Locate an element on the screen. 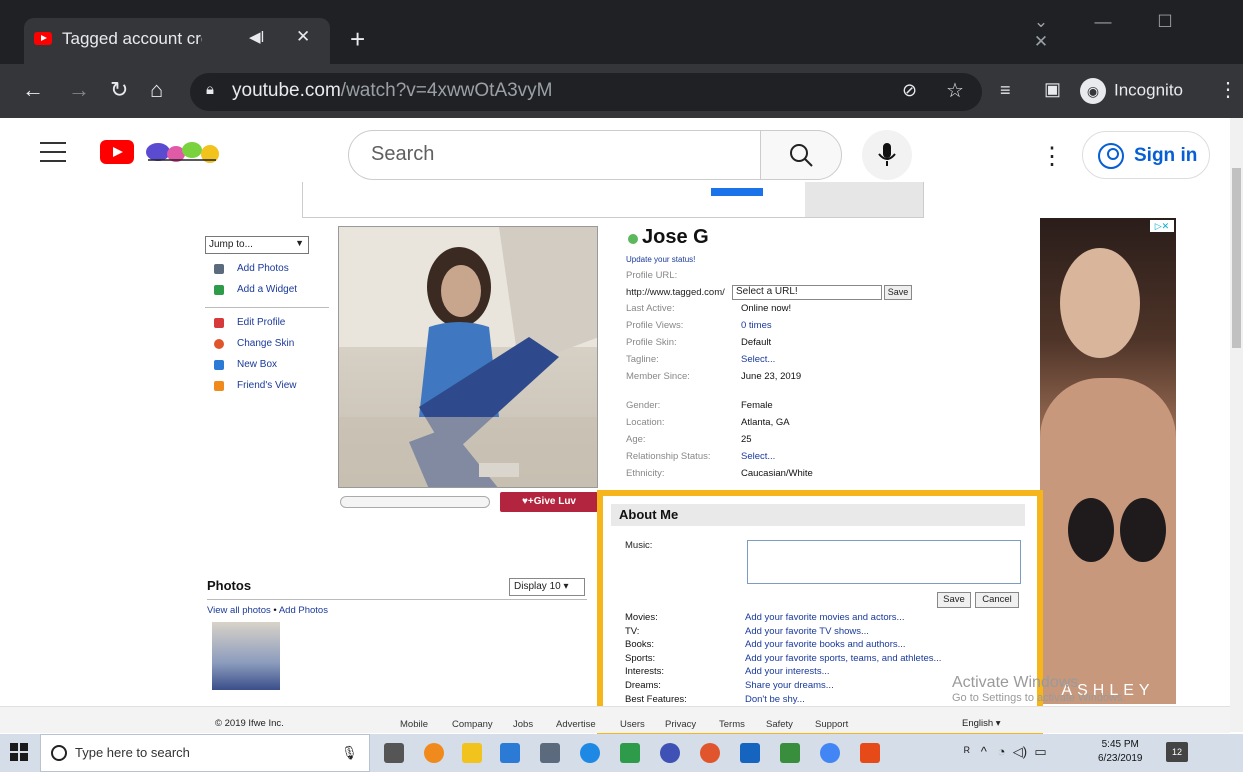 The image size is (1243, 772). hamburger-menu-icon is located at coordinates (53, 152).